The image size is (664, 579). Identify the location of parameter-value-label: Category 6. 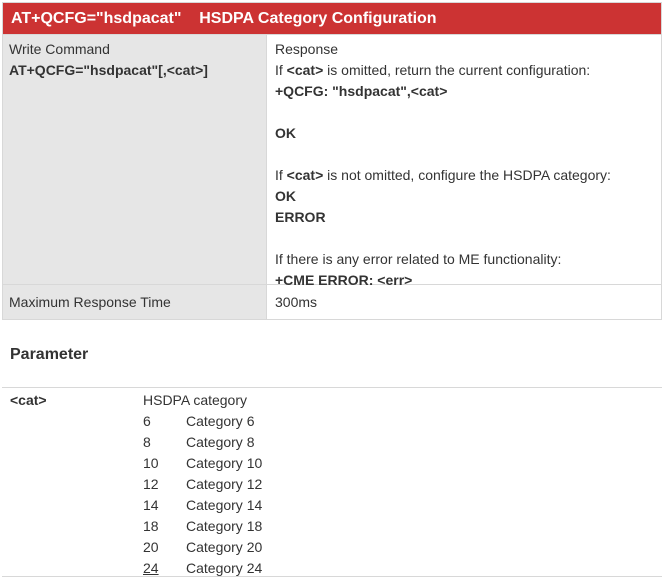
(220, 421).